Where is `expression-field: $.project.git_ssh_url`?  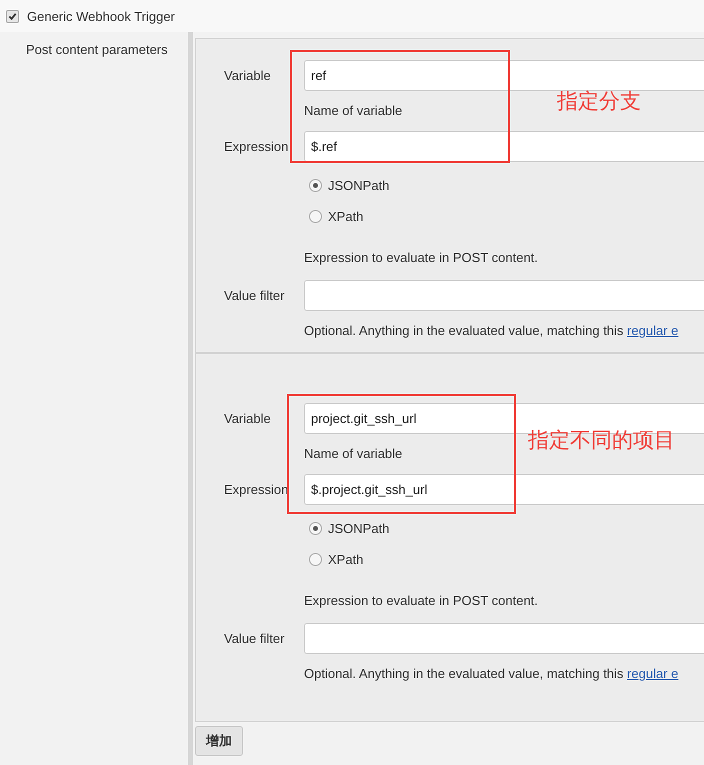
expression-field: $.project.git_ssh_url is located at coordinates (504, 489).